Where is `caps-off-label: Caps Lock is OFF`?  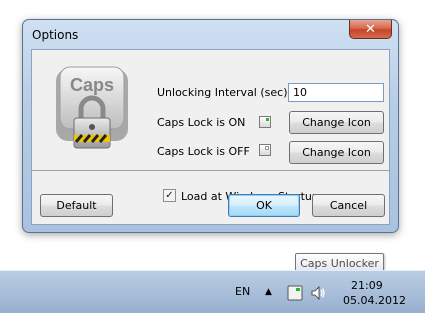
caps-off-label: Caps Lock is OFF is located at coordinates (203, 151).